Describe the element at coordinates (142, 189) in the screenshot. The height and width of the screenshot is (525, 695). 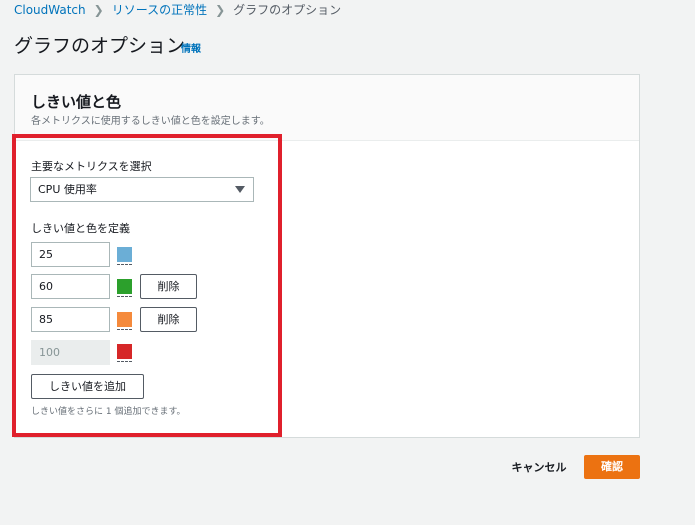
I see `metric-select: CPU 使用率` at that location.